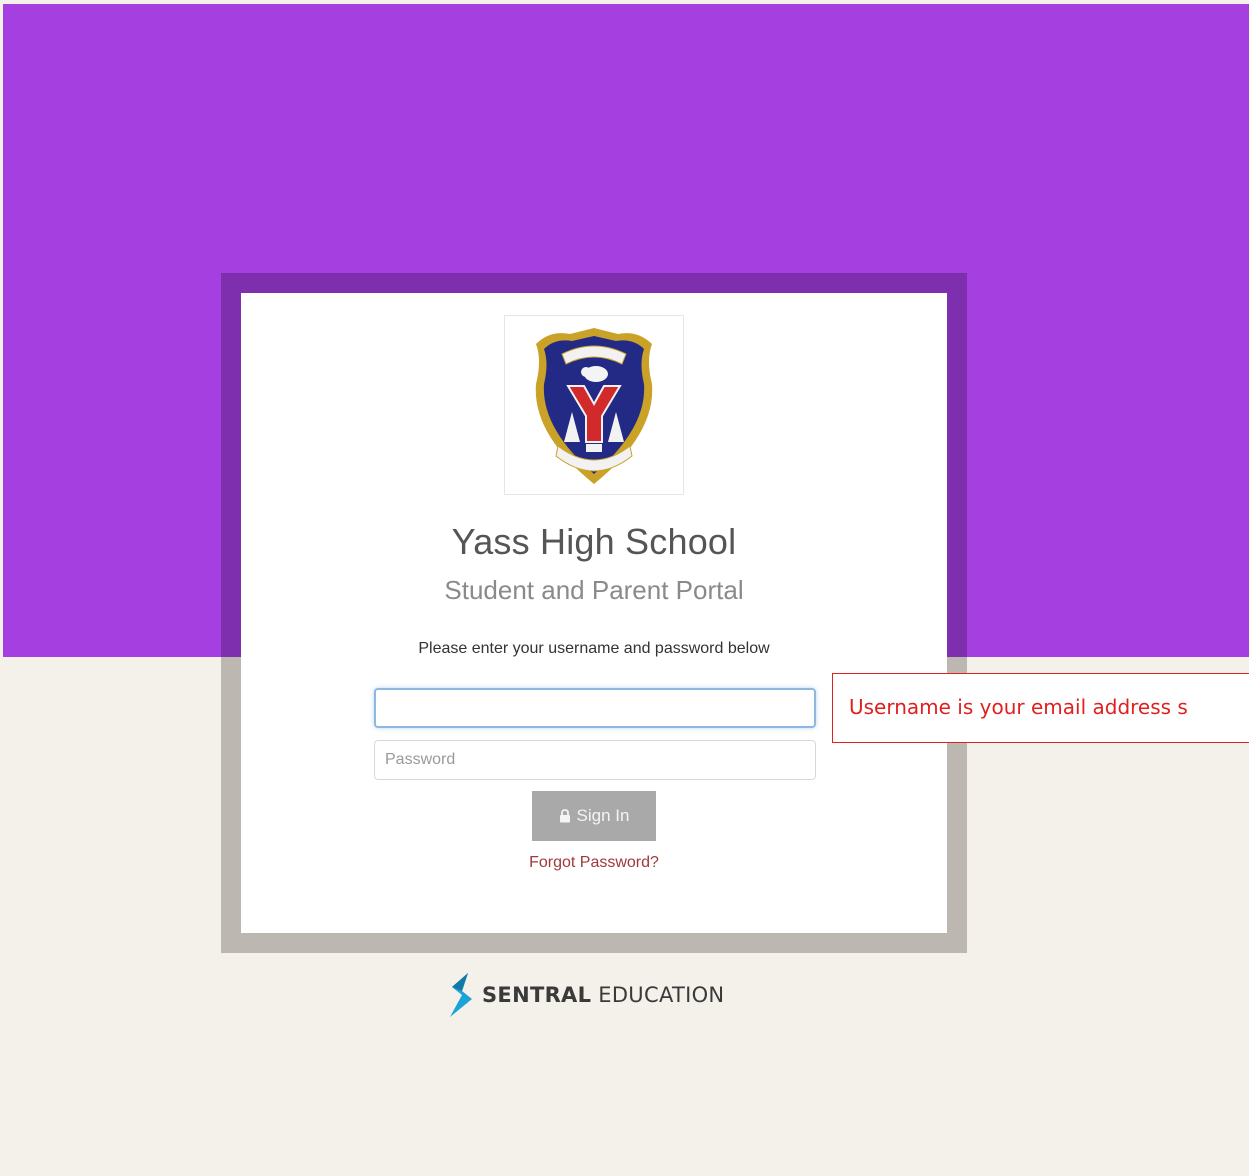 The height and width of the screenshot is (1176, 1249). Describe the element at coordinates (661, 995) in the screenshot. I see `brand-rest-text: EDUCATION` at that location.